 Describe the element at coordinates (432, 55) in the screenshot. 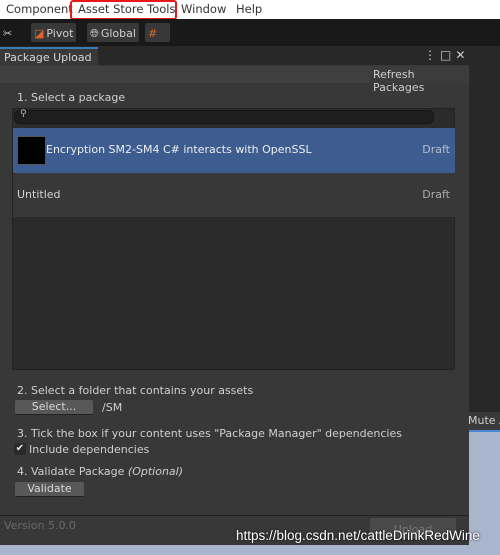

I see `more-icon: ⋮` at that location.